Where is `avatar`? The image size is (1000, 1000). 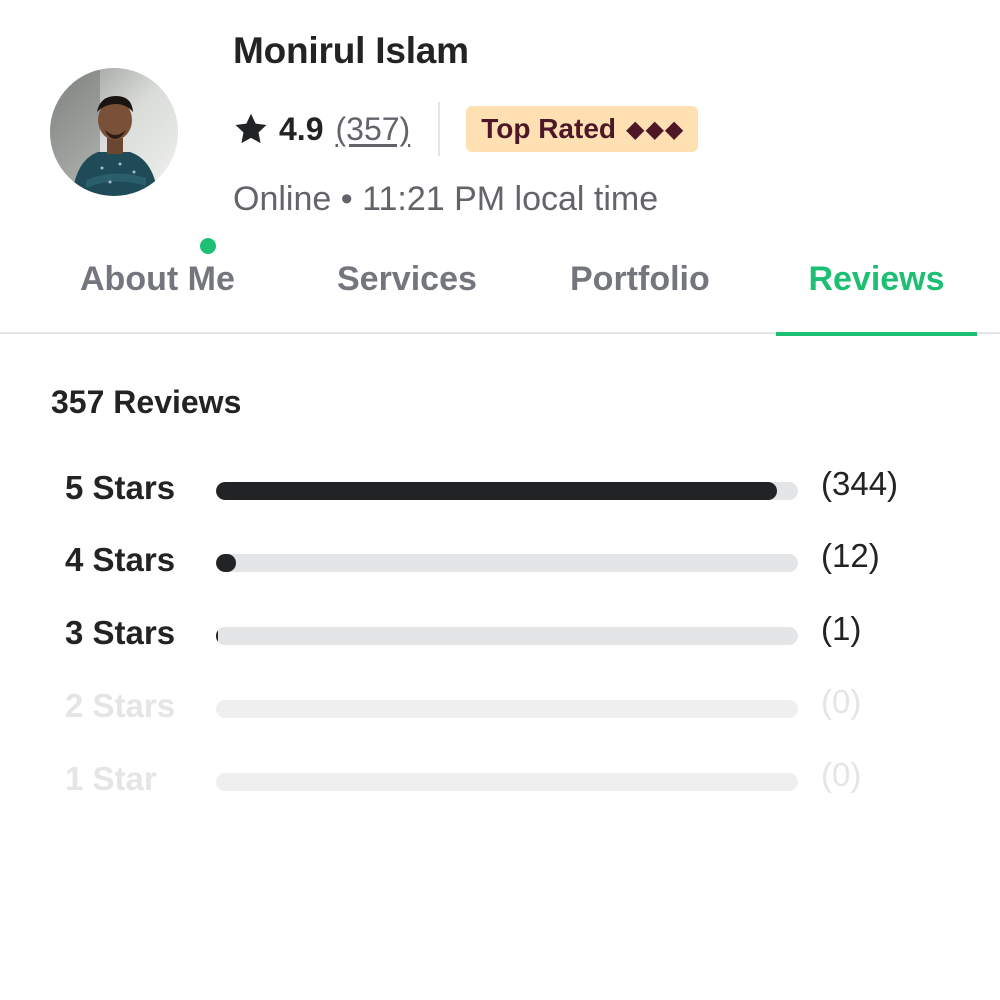 avatar is located at coordinates (114, 132).